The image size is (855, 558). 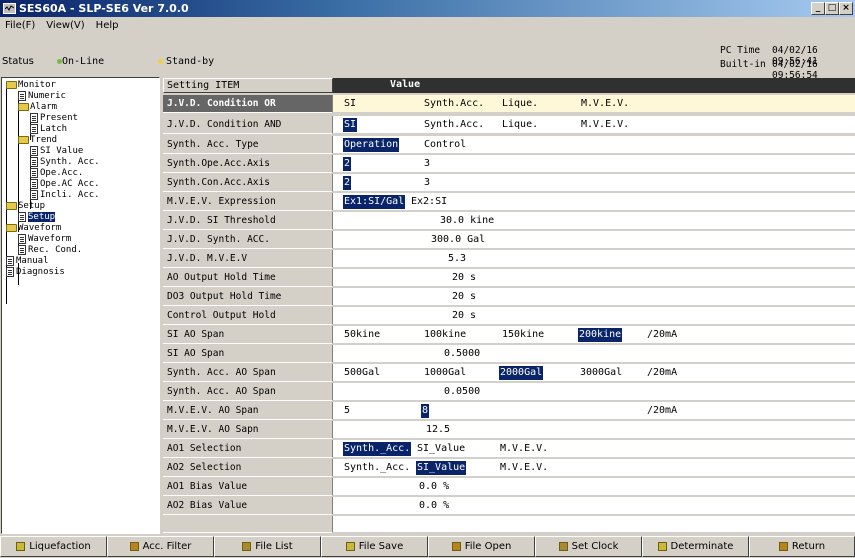 I want to click on menu-view: View(V), so click(x=65, y=25).